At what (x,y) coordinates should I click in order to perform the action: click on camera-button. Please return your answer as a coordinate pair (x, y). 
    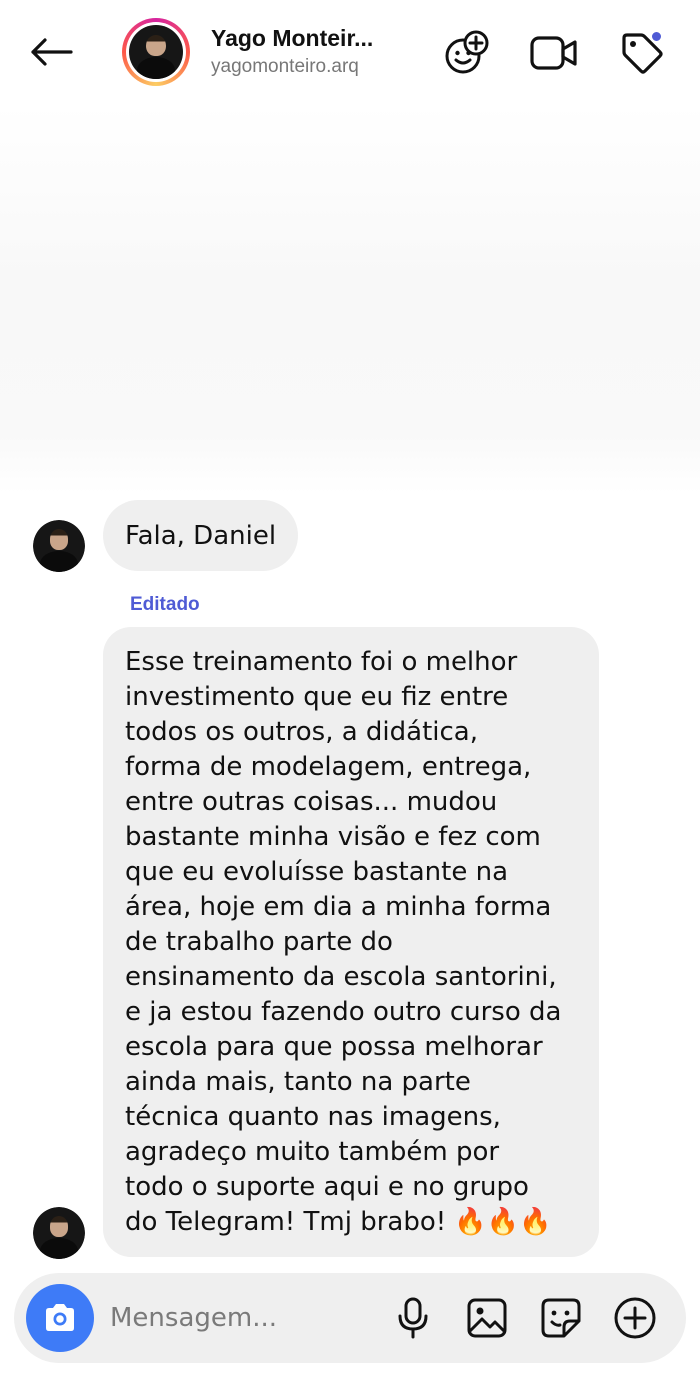
    Looking at the image, I should click on (60, 1318).